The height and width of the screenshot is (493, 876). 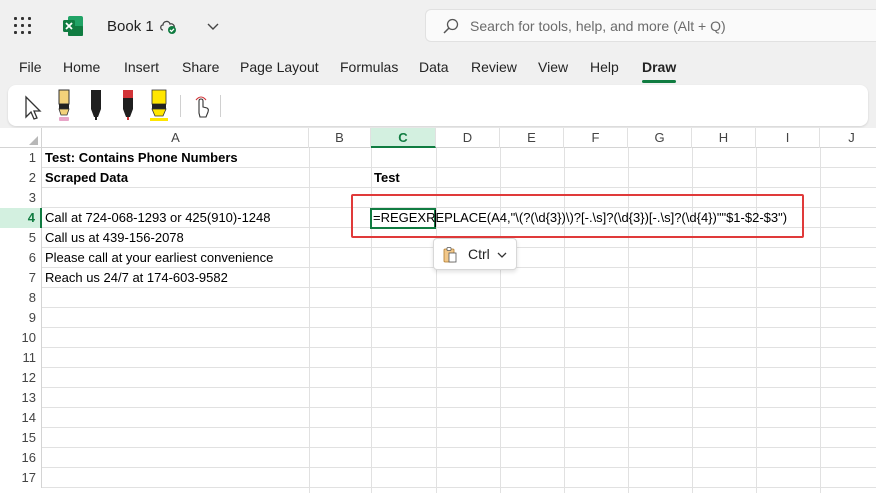 What do you see at coordinates (724, 138) in the screenshot?
I see `column-header-h: H` at bounding box center [724, 138].